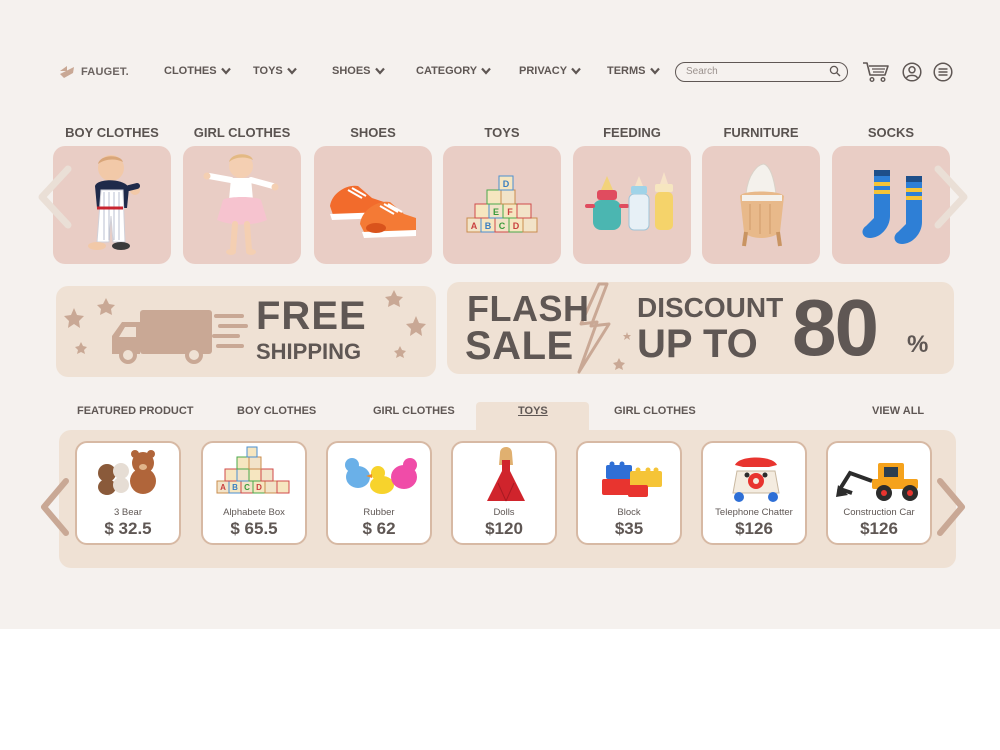  I want to click on product-name: Block, so click(629, 512).